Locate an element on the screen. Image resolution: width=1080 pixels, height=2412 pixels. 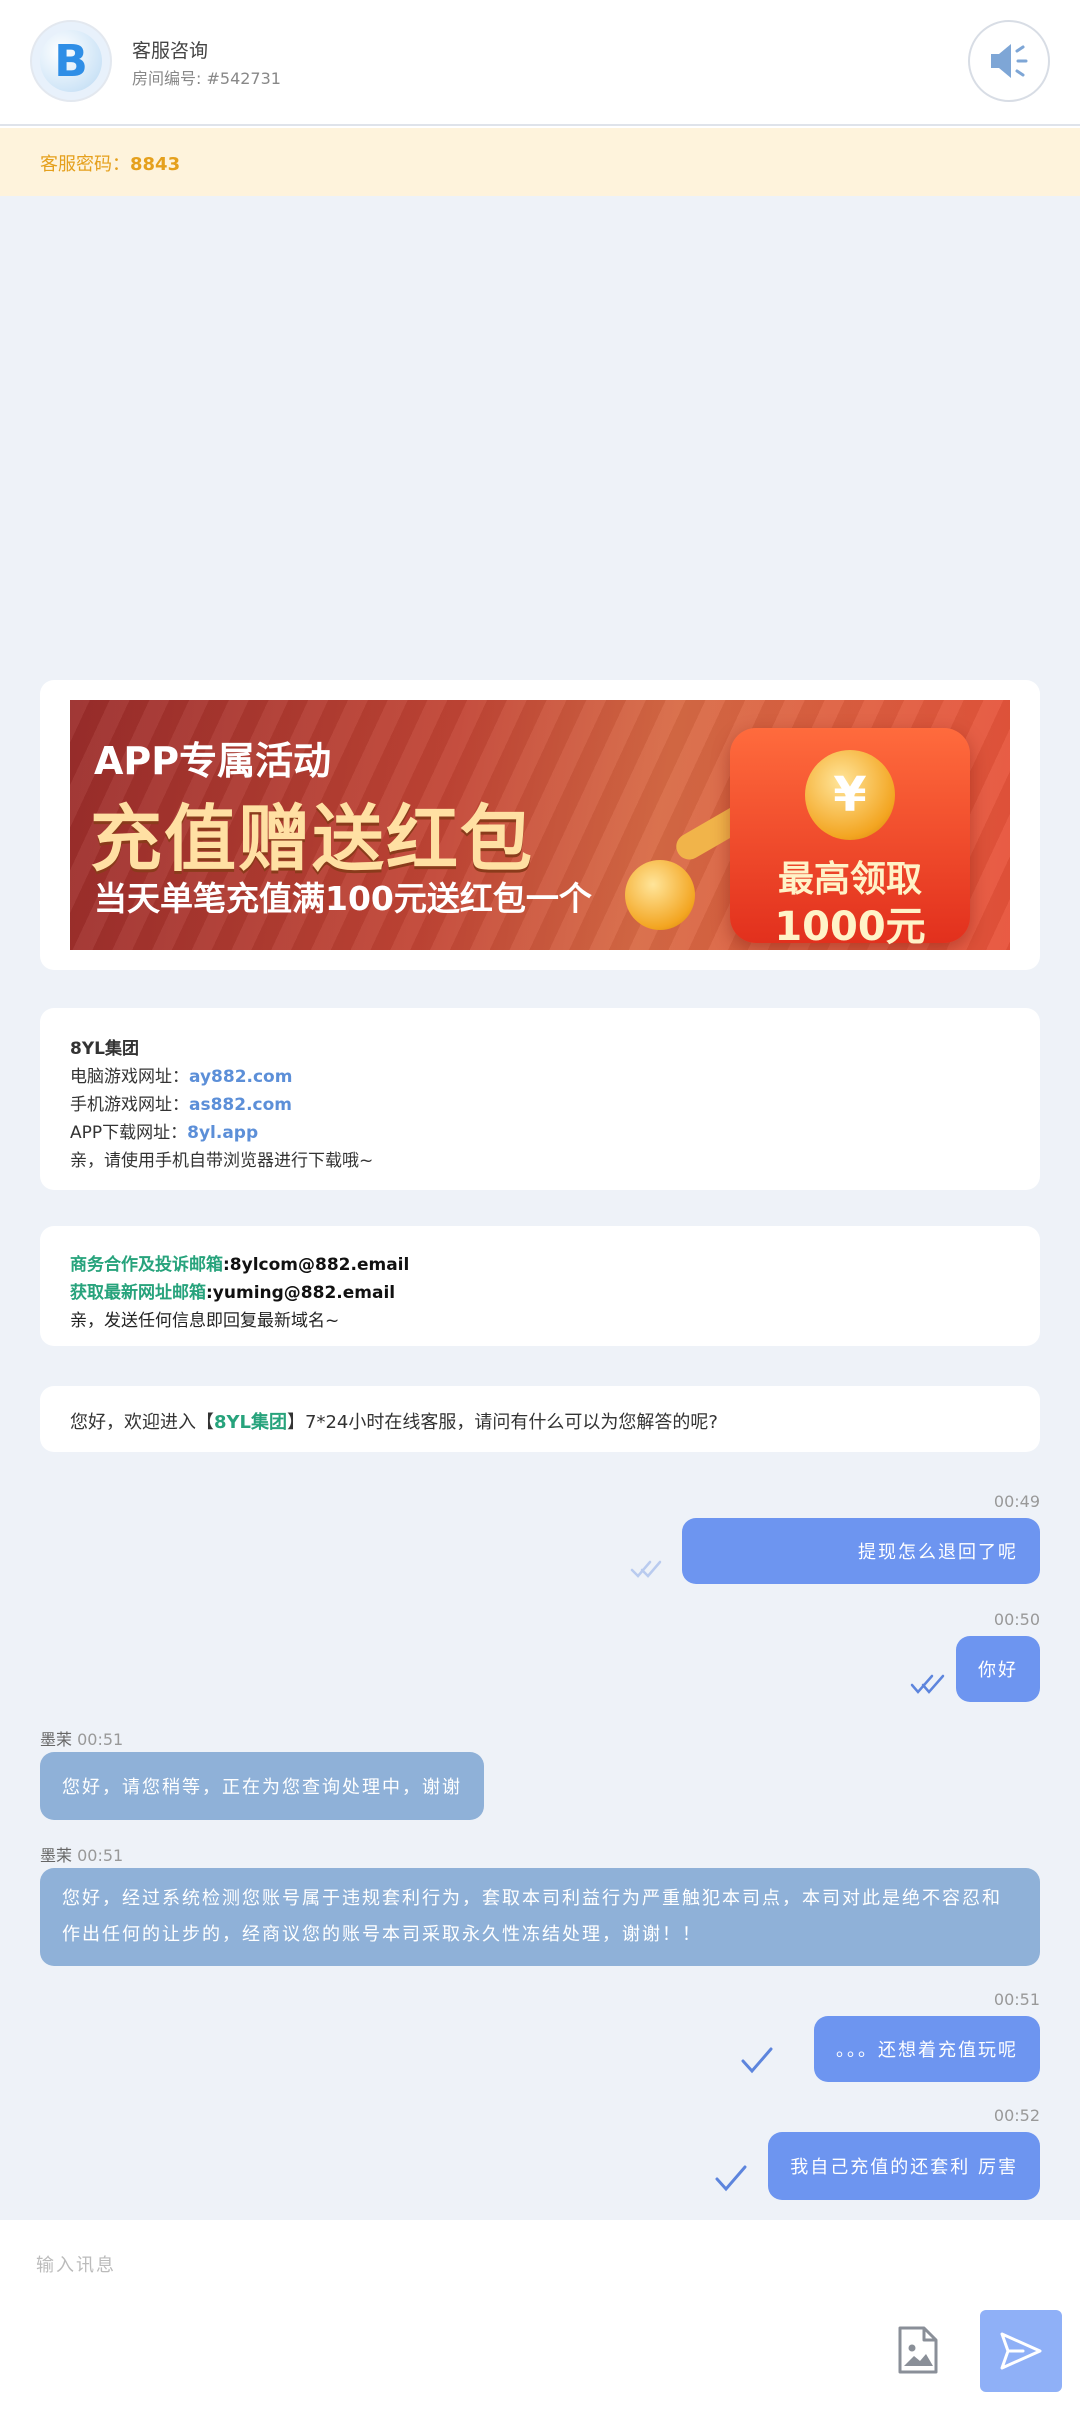
pc-url-row: 电脑游戏网址：ay882.com is located at coordinates (181, 1074).